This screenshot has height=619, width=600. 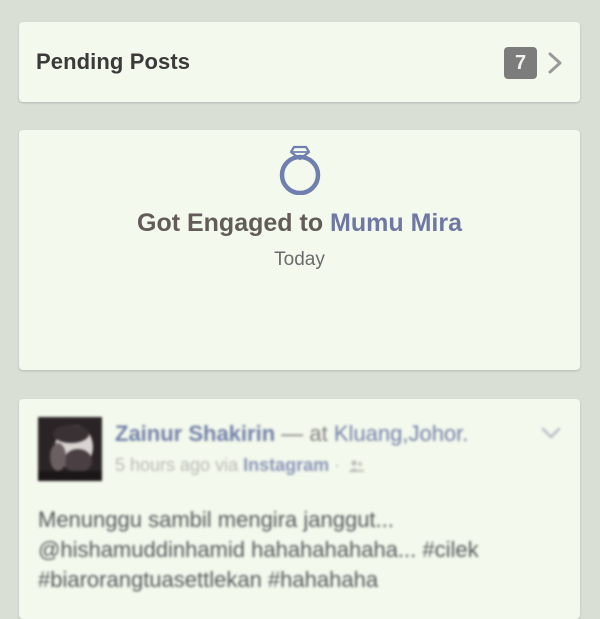 I want to click on life-event-date: Today, so click(x=299, y=259).